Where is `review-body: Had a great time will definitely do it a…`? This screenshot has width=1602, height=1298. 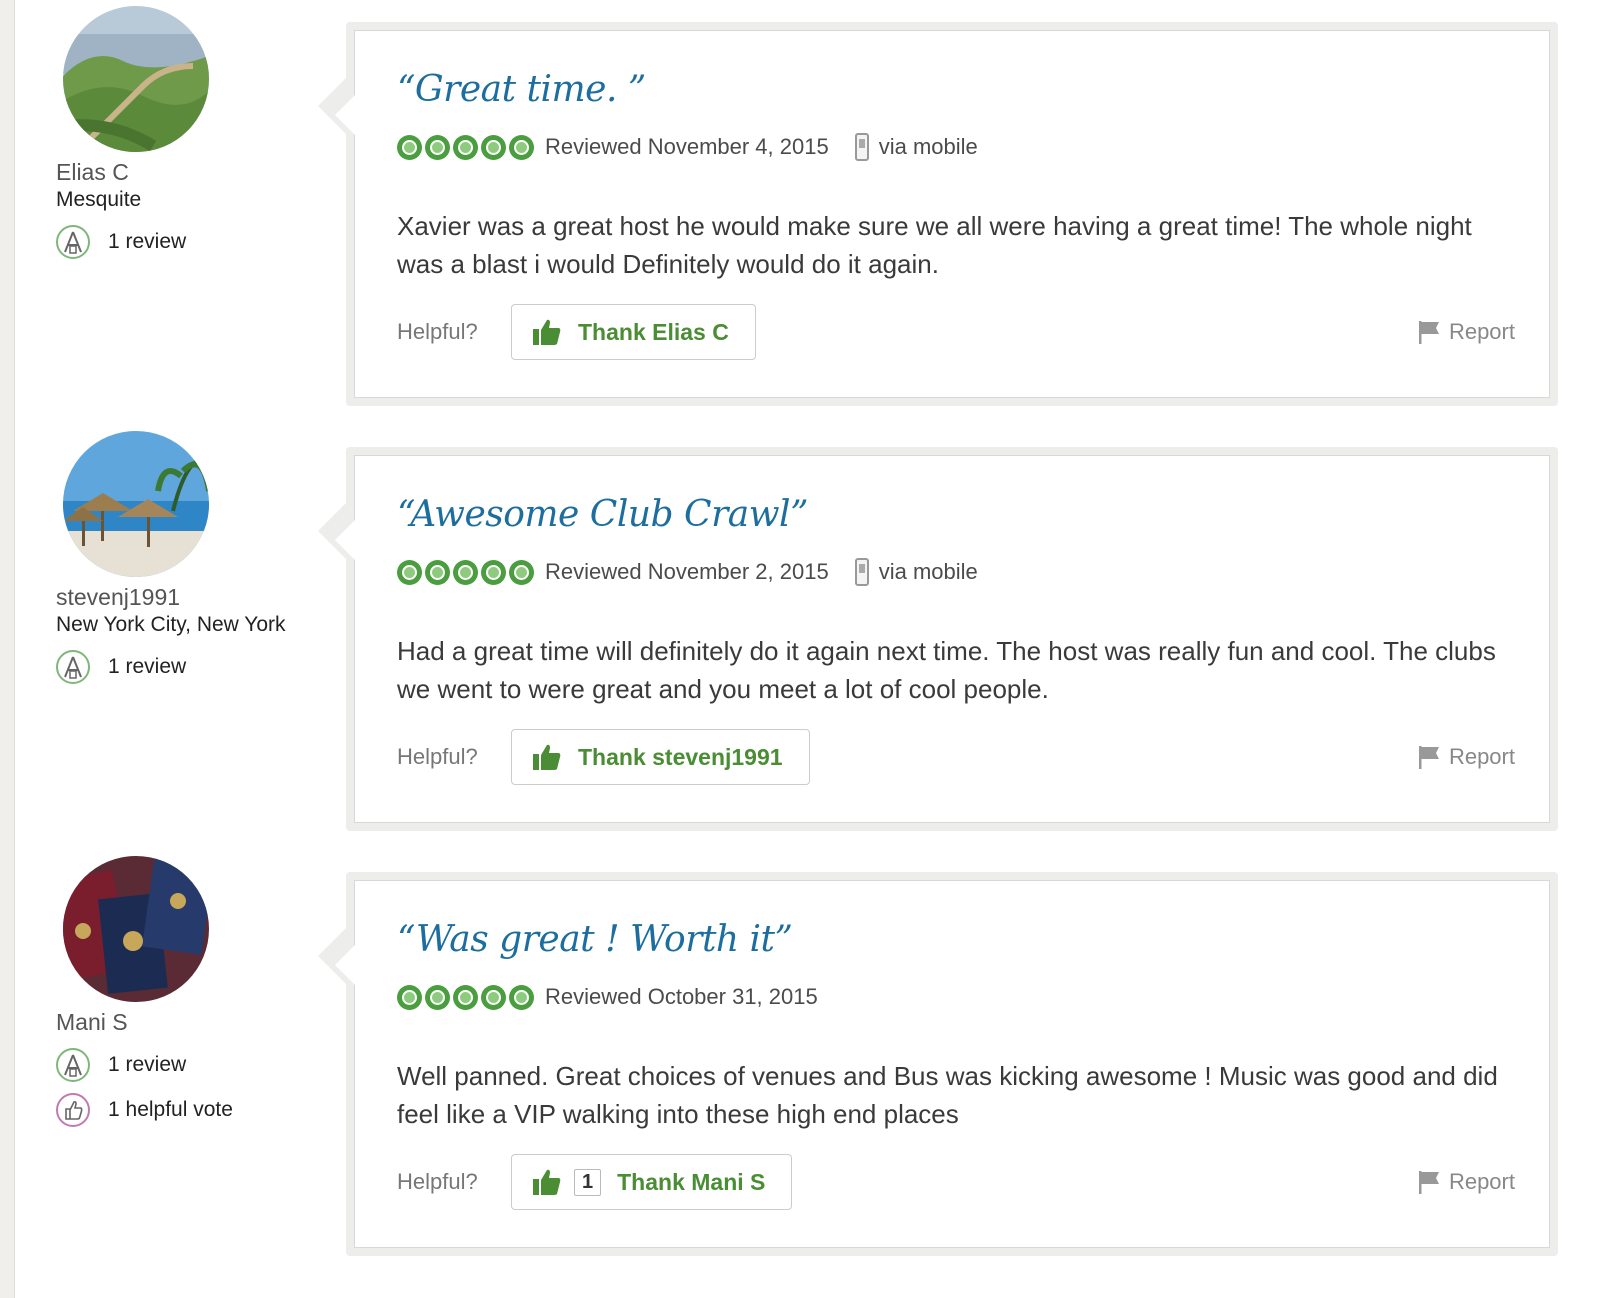 review-body: Had a great time will definitely do it a… is located at coordinates (946, 670).